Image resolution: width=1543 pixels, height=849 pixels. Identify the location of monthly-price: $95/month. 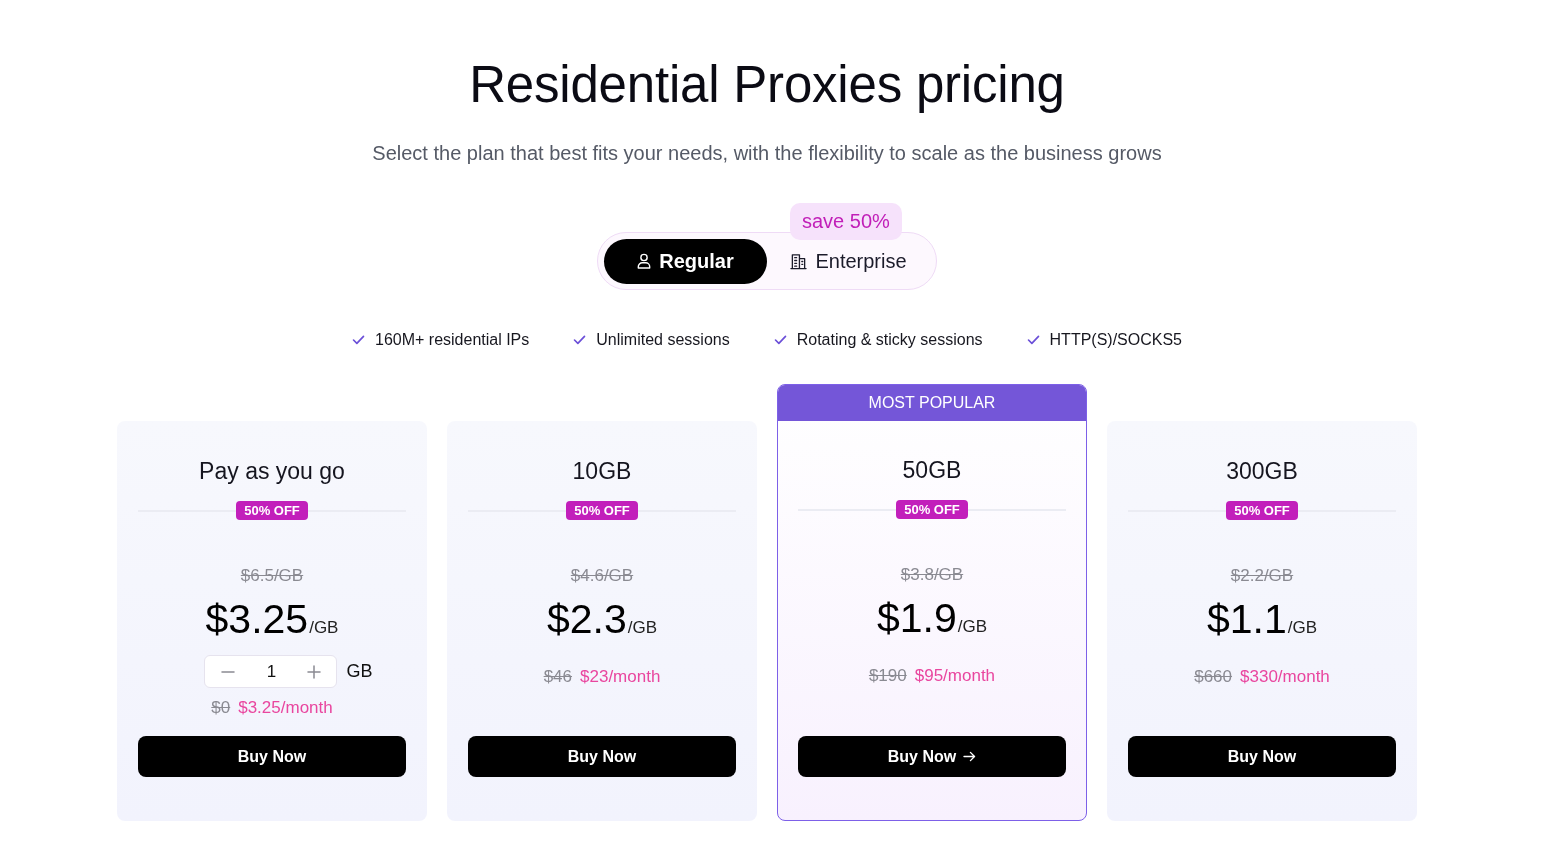
(955, 676).